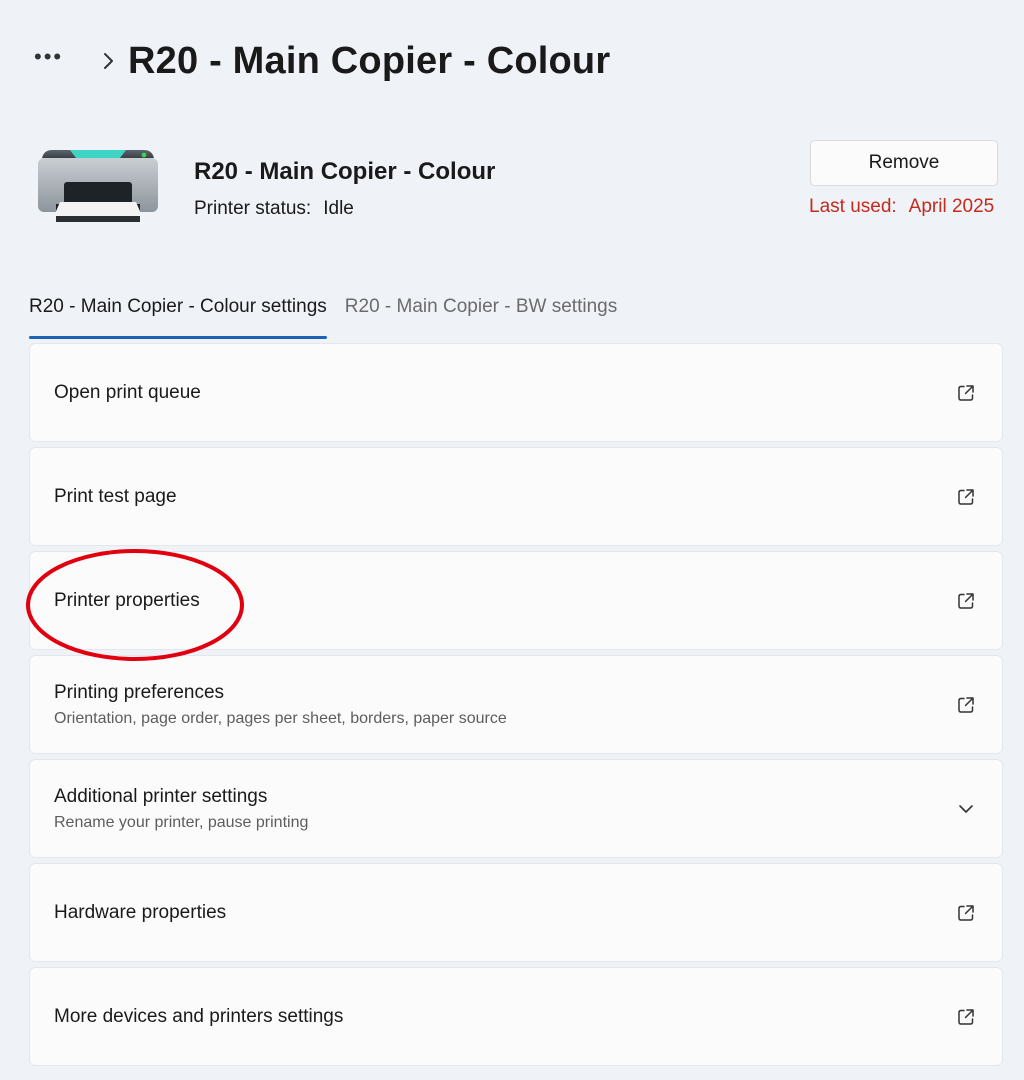 Image resolution: width=1024 pixels, height=1080 pixels. Describe the element at coordinates (966, 809) in the screenshot. I see `chevron-down-icon` at that location.